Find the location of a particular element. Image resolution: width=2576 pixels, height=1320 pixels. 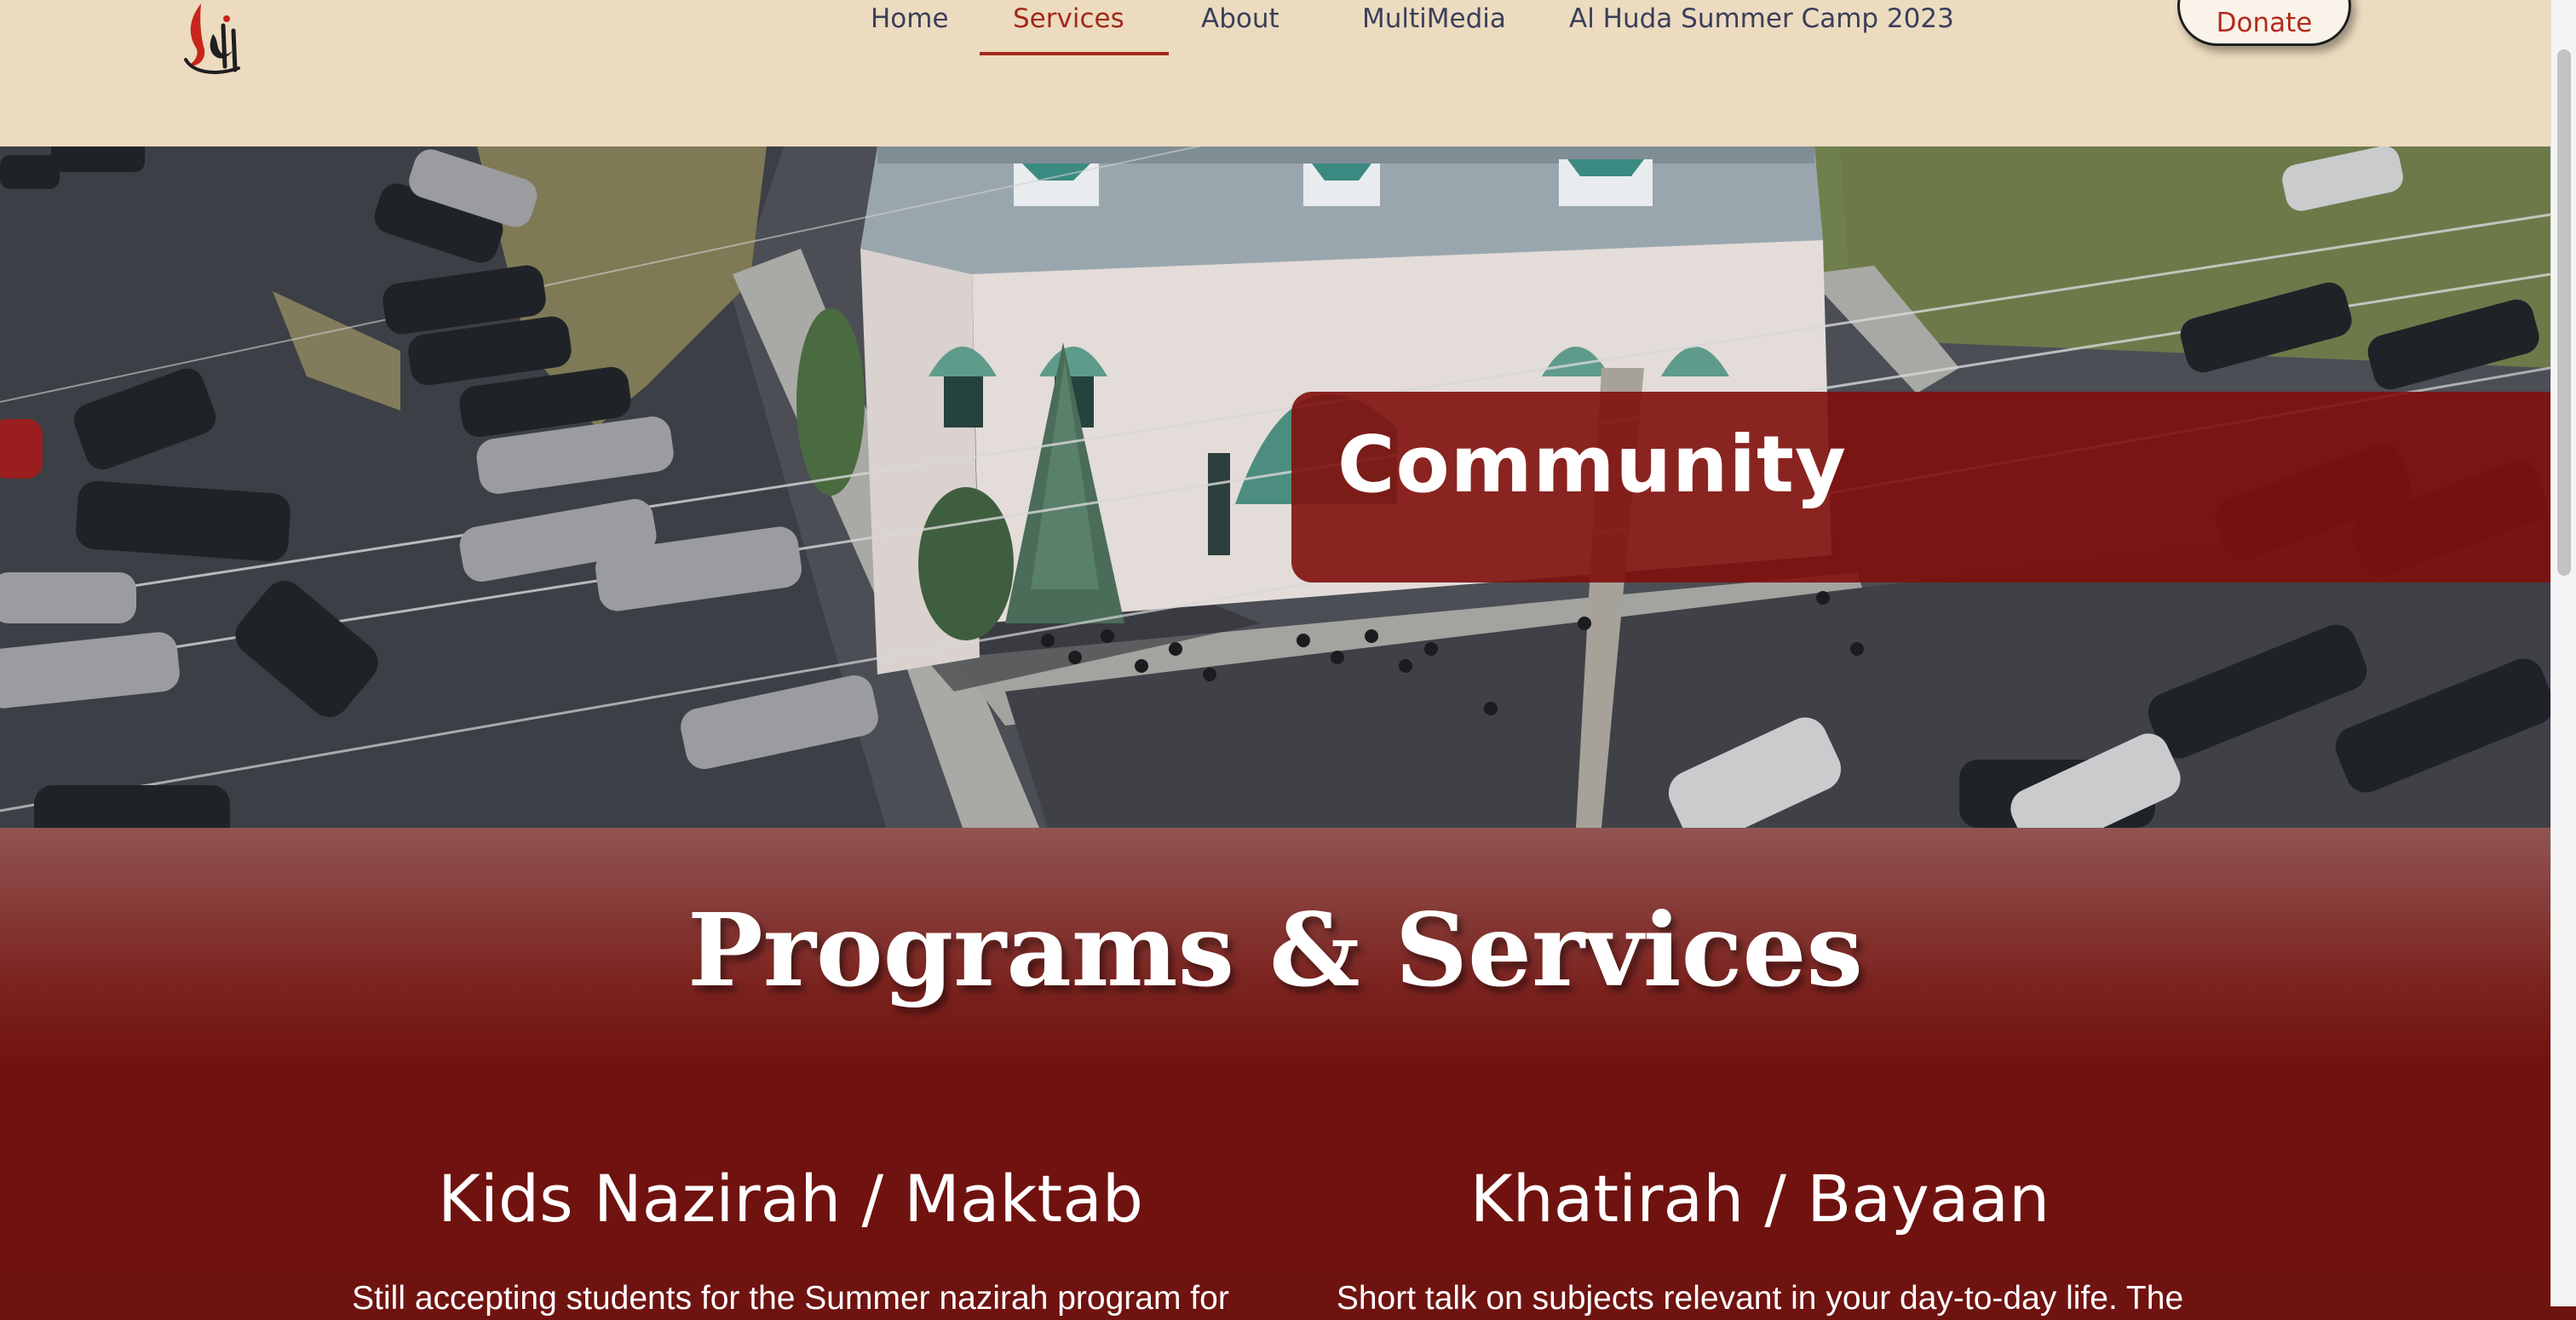

nav-services: Services is located at coordinates (1068, 18).